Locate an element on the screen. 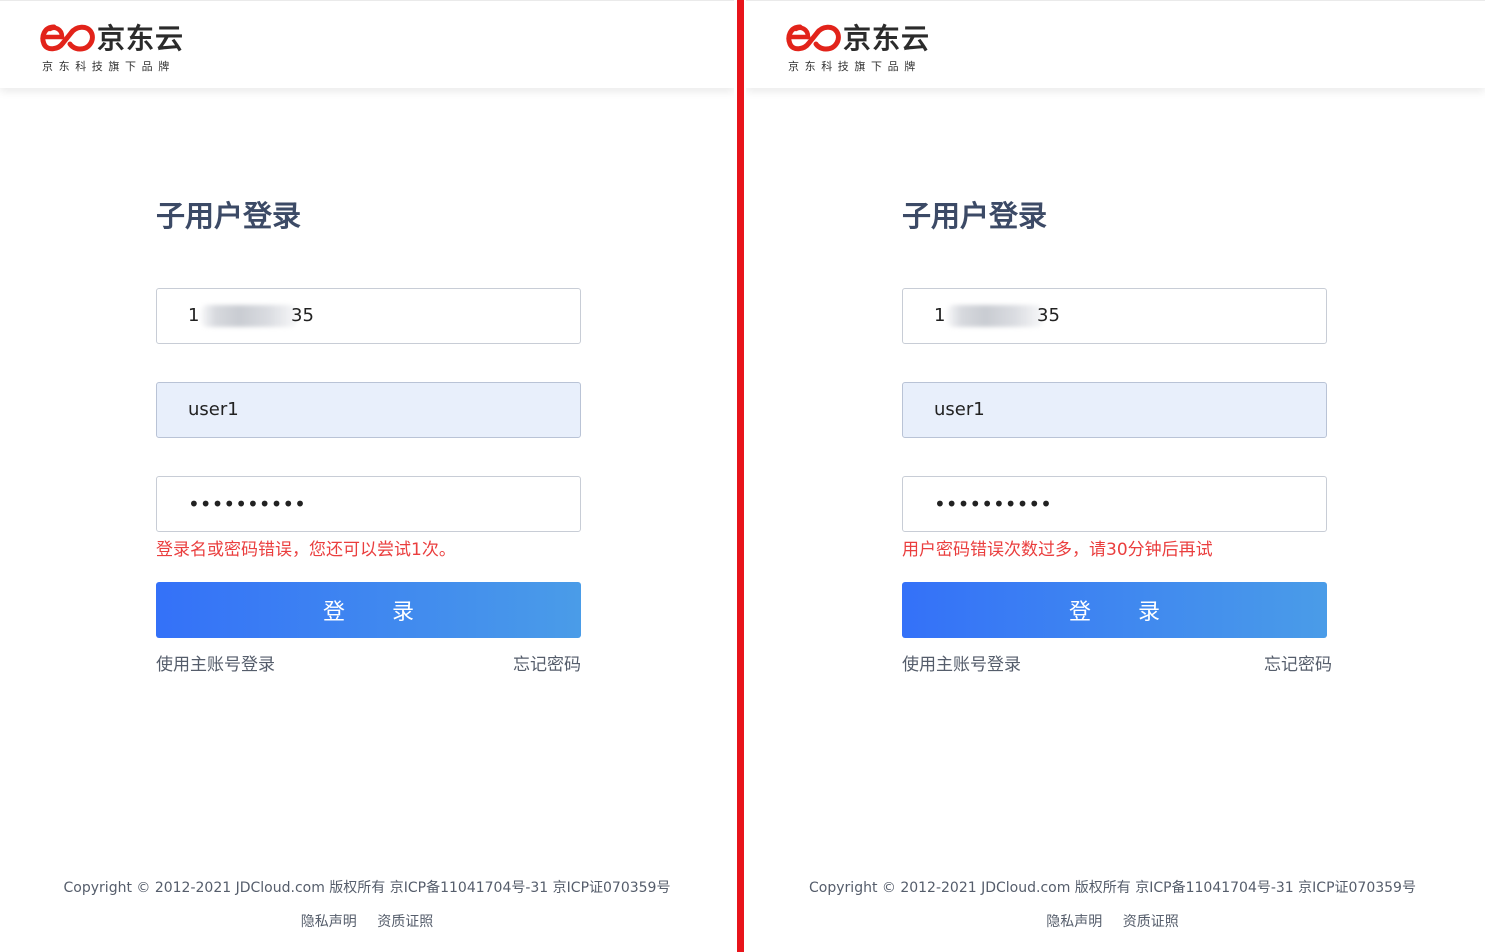 This screenshot has height=952, width=1485. error-message: 登录名或密码错误，您还可以尝试1次。 is located at coordinates (306, 550).